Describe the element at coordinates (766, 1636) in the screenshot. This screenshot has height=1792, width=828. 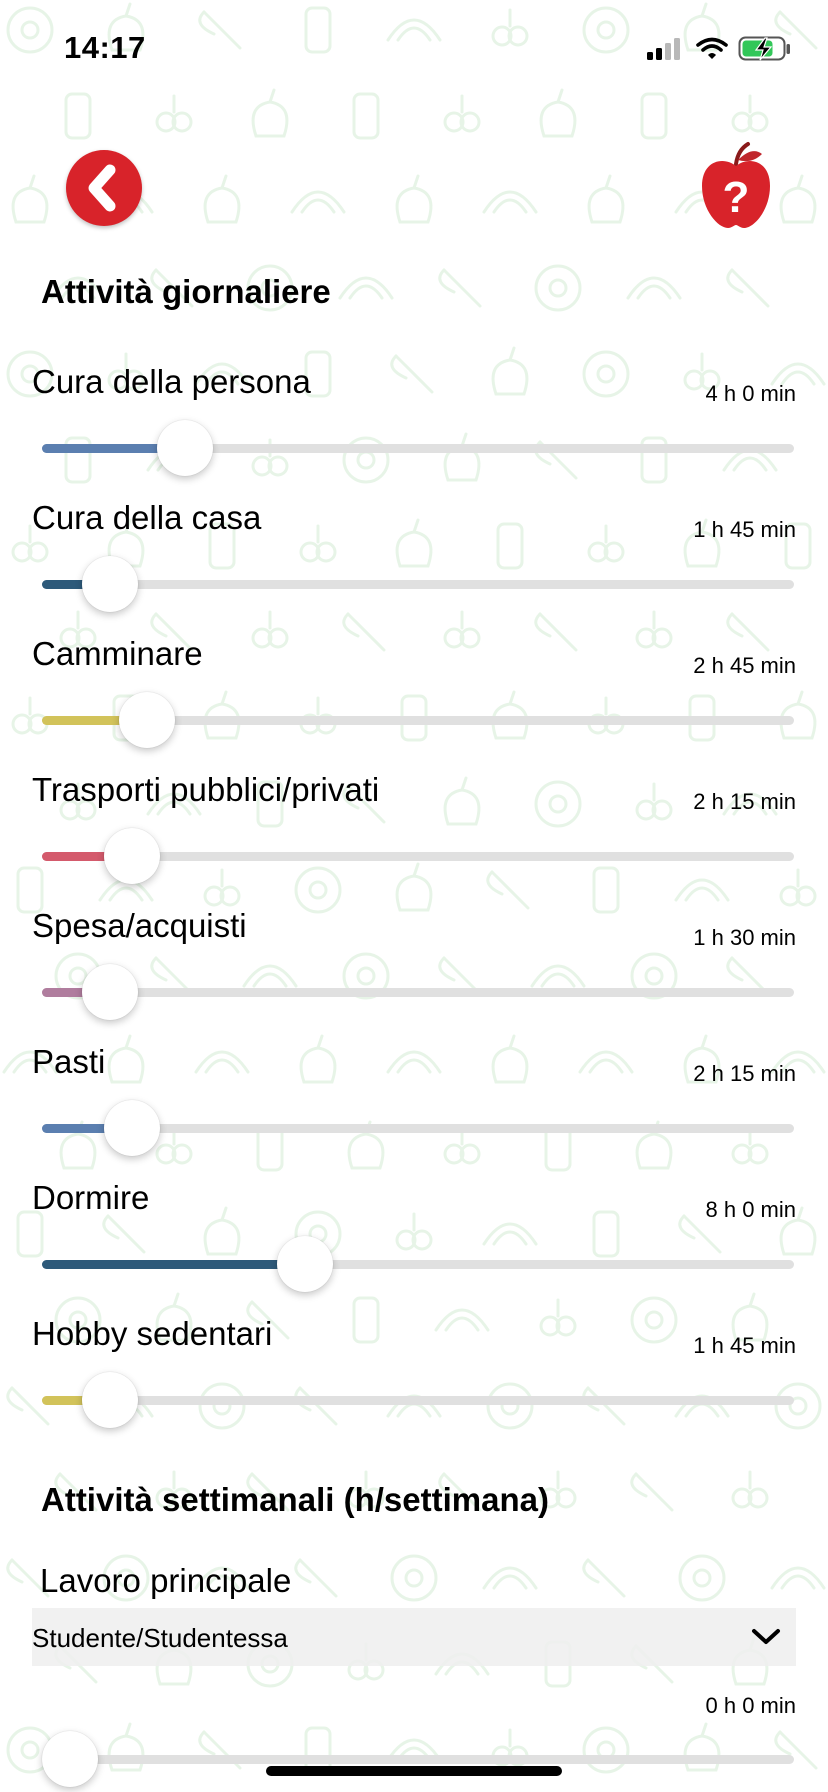
I see `chevron-down-icon` at that location.